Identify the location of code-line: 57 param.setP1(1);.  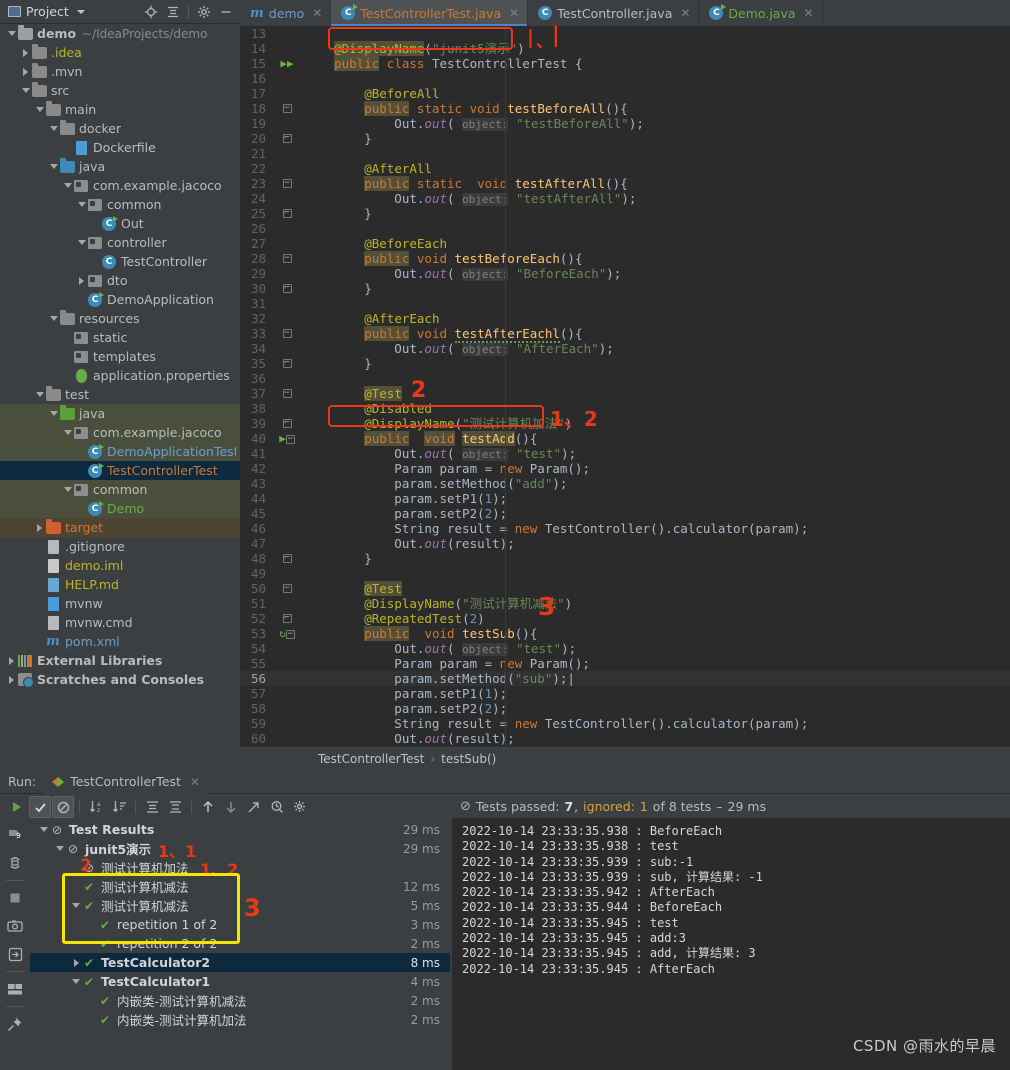
(625, 693).